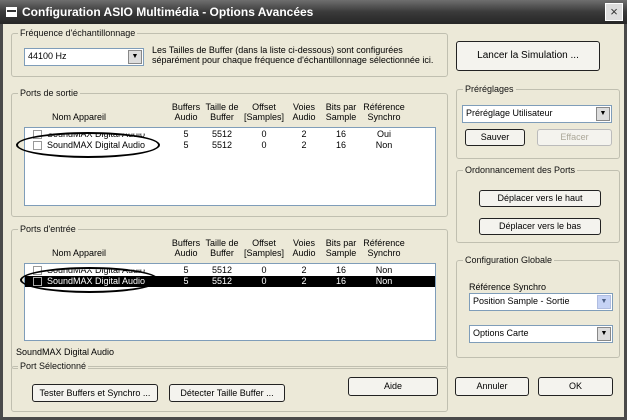  What do you see at coordinates (521, 301) in the screenshot?
I see `sync-reference-value: Position Sample - Sortie` at bounding box center [521, 301].